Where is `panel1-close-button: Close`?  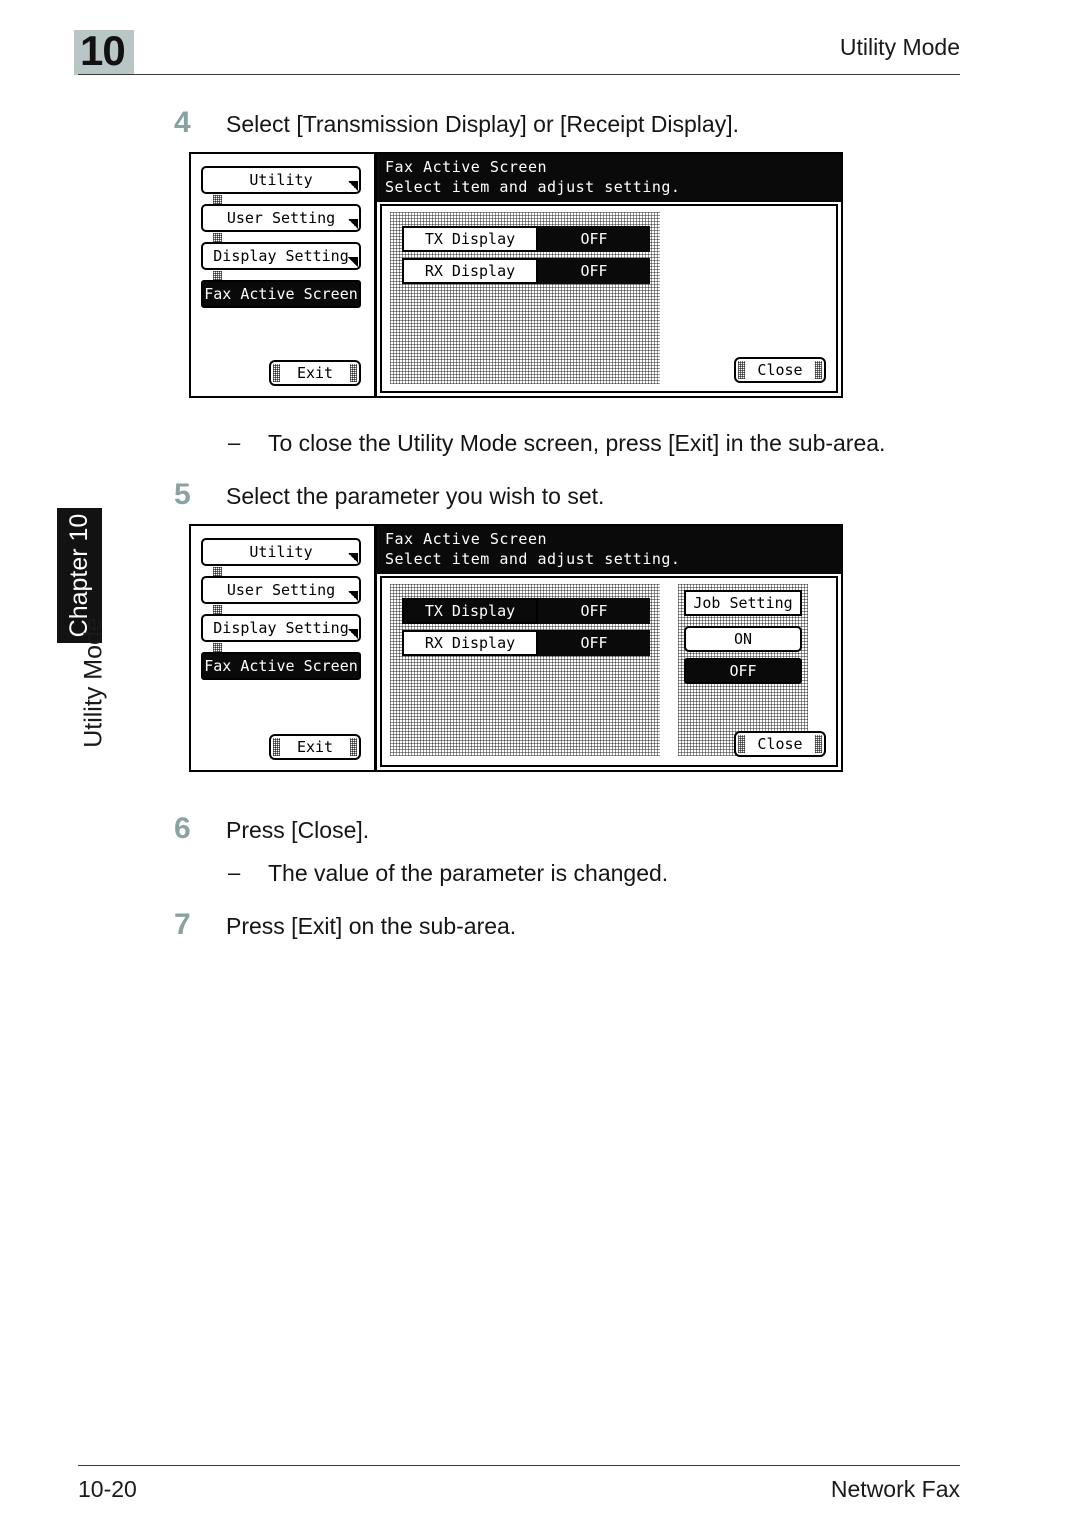 panel1-close-button: Close is located at coordinates (780, 370).